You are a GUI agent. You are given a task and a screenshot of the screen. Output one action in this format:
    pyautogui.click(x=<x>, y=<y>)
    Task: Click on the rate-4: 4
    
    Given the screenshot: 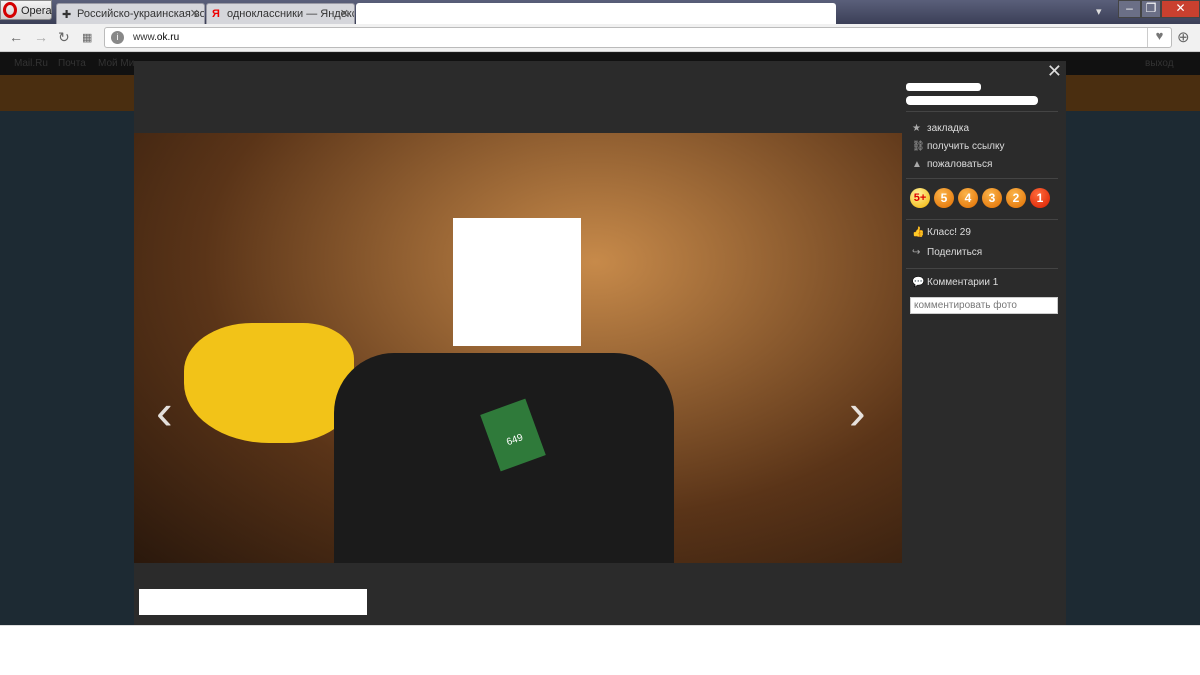 What is the action you would take?
    pyautogui.click(x=968, y=198)
    